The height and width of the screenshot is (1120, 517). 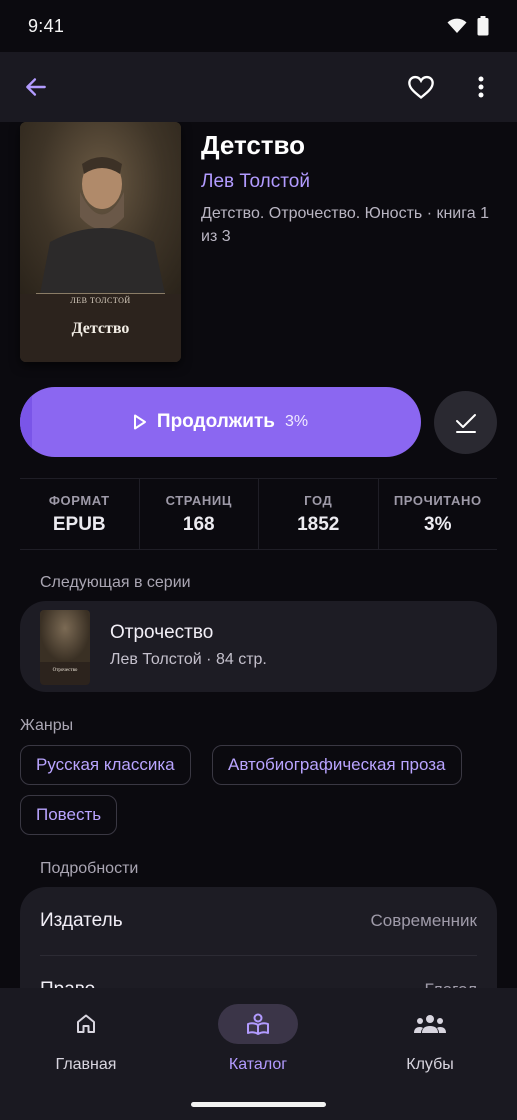 I want to click on mark-as-read-button, so click(x=465, y=422).